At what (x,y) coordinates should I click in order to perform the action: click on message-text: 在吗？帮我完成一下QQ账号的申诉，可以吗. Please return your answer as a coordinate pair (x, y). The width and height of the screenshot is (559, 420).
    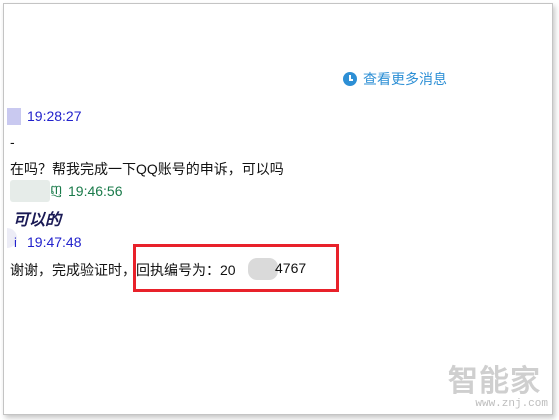
    Looking at the image, I should click on (147, 169).